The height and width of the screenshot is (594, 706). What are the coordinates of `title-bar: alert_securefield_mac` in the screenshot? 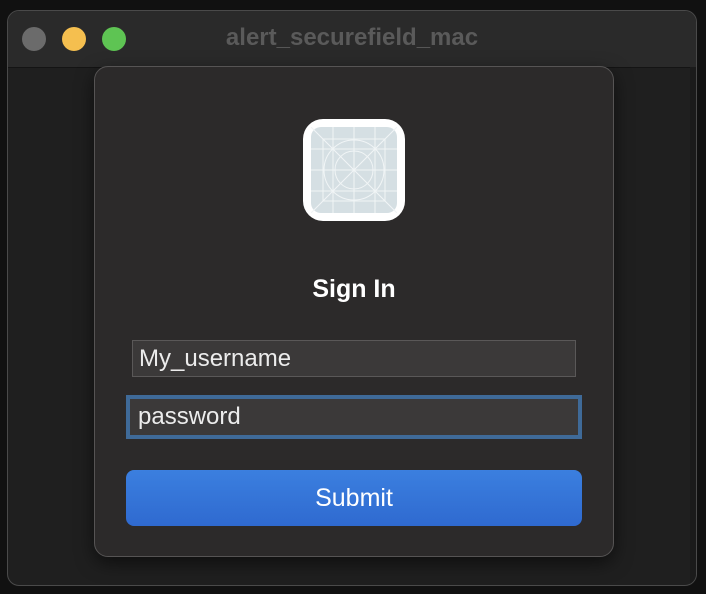 It's located at (352, 39).